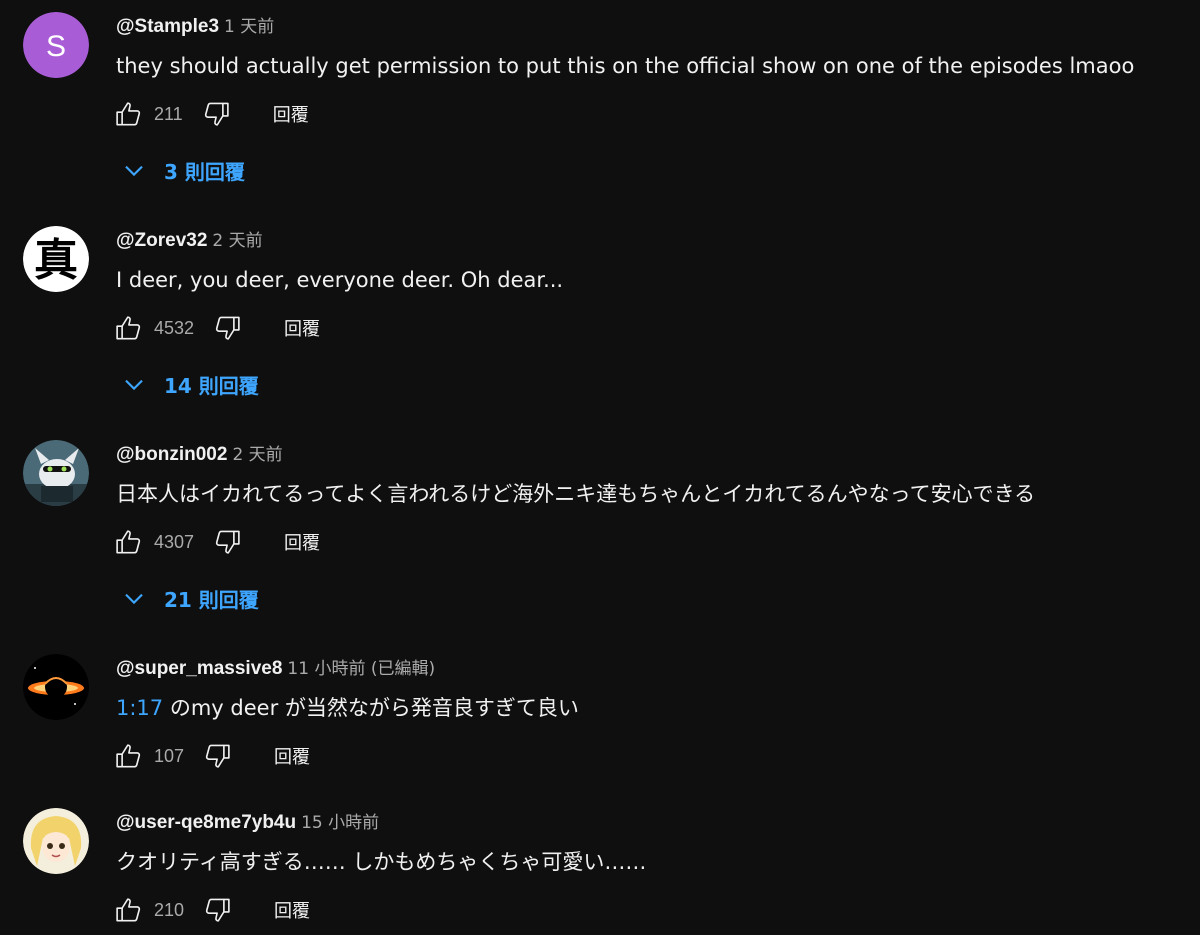 The height and width of the screenshot is (935, 1200). I want to click on like-count: 4307, so click(174, 541).